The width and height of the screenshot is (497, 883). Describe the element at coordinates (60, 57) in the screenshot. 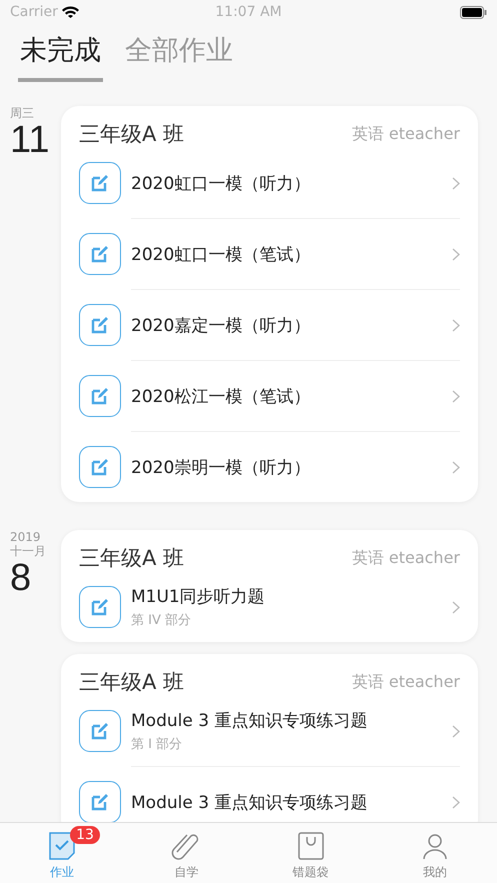

I see `tab: 未完成` at that location.